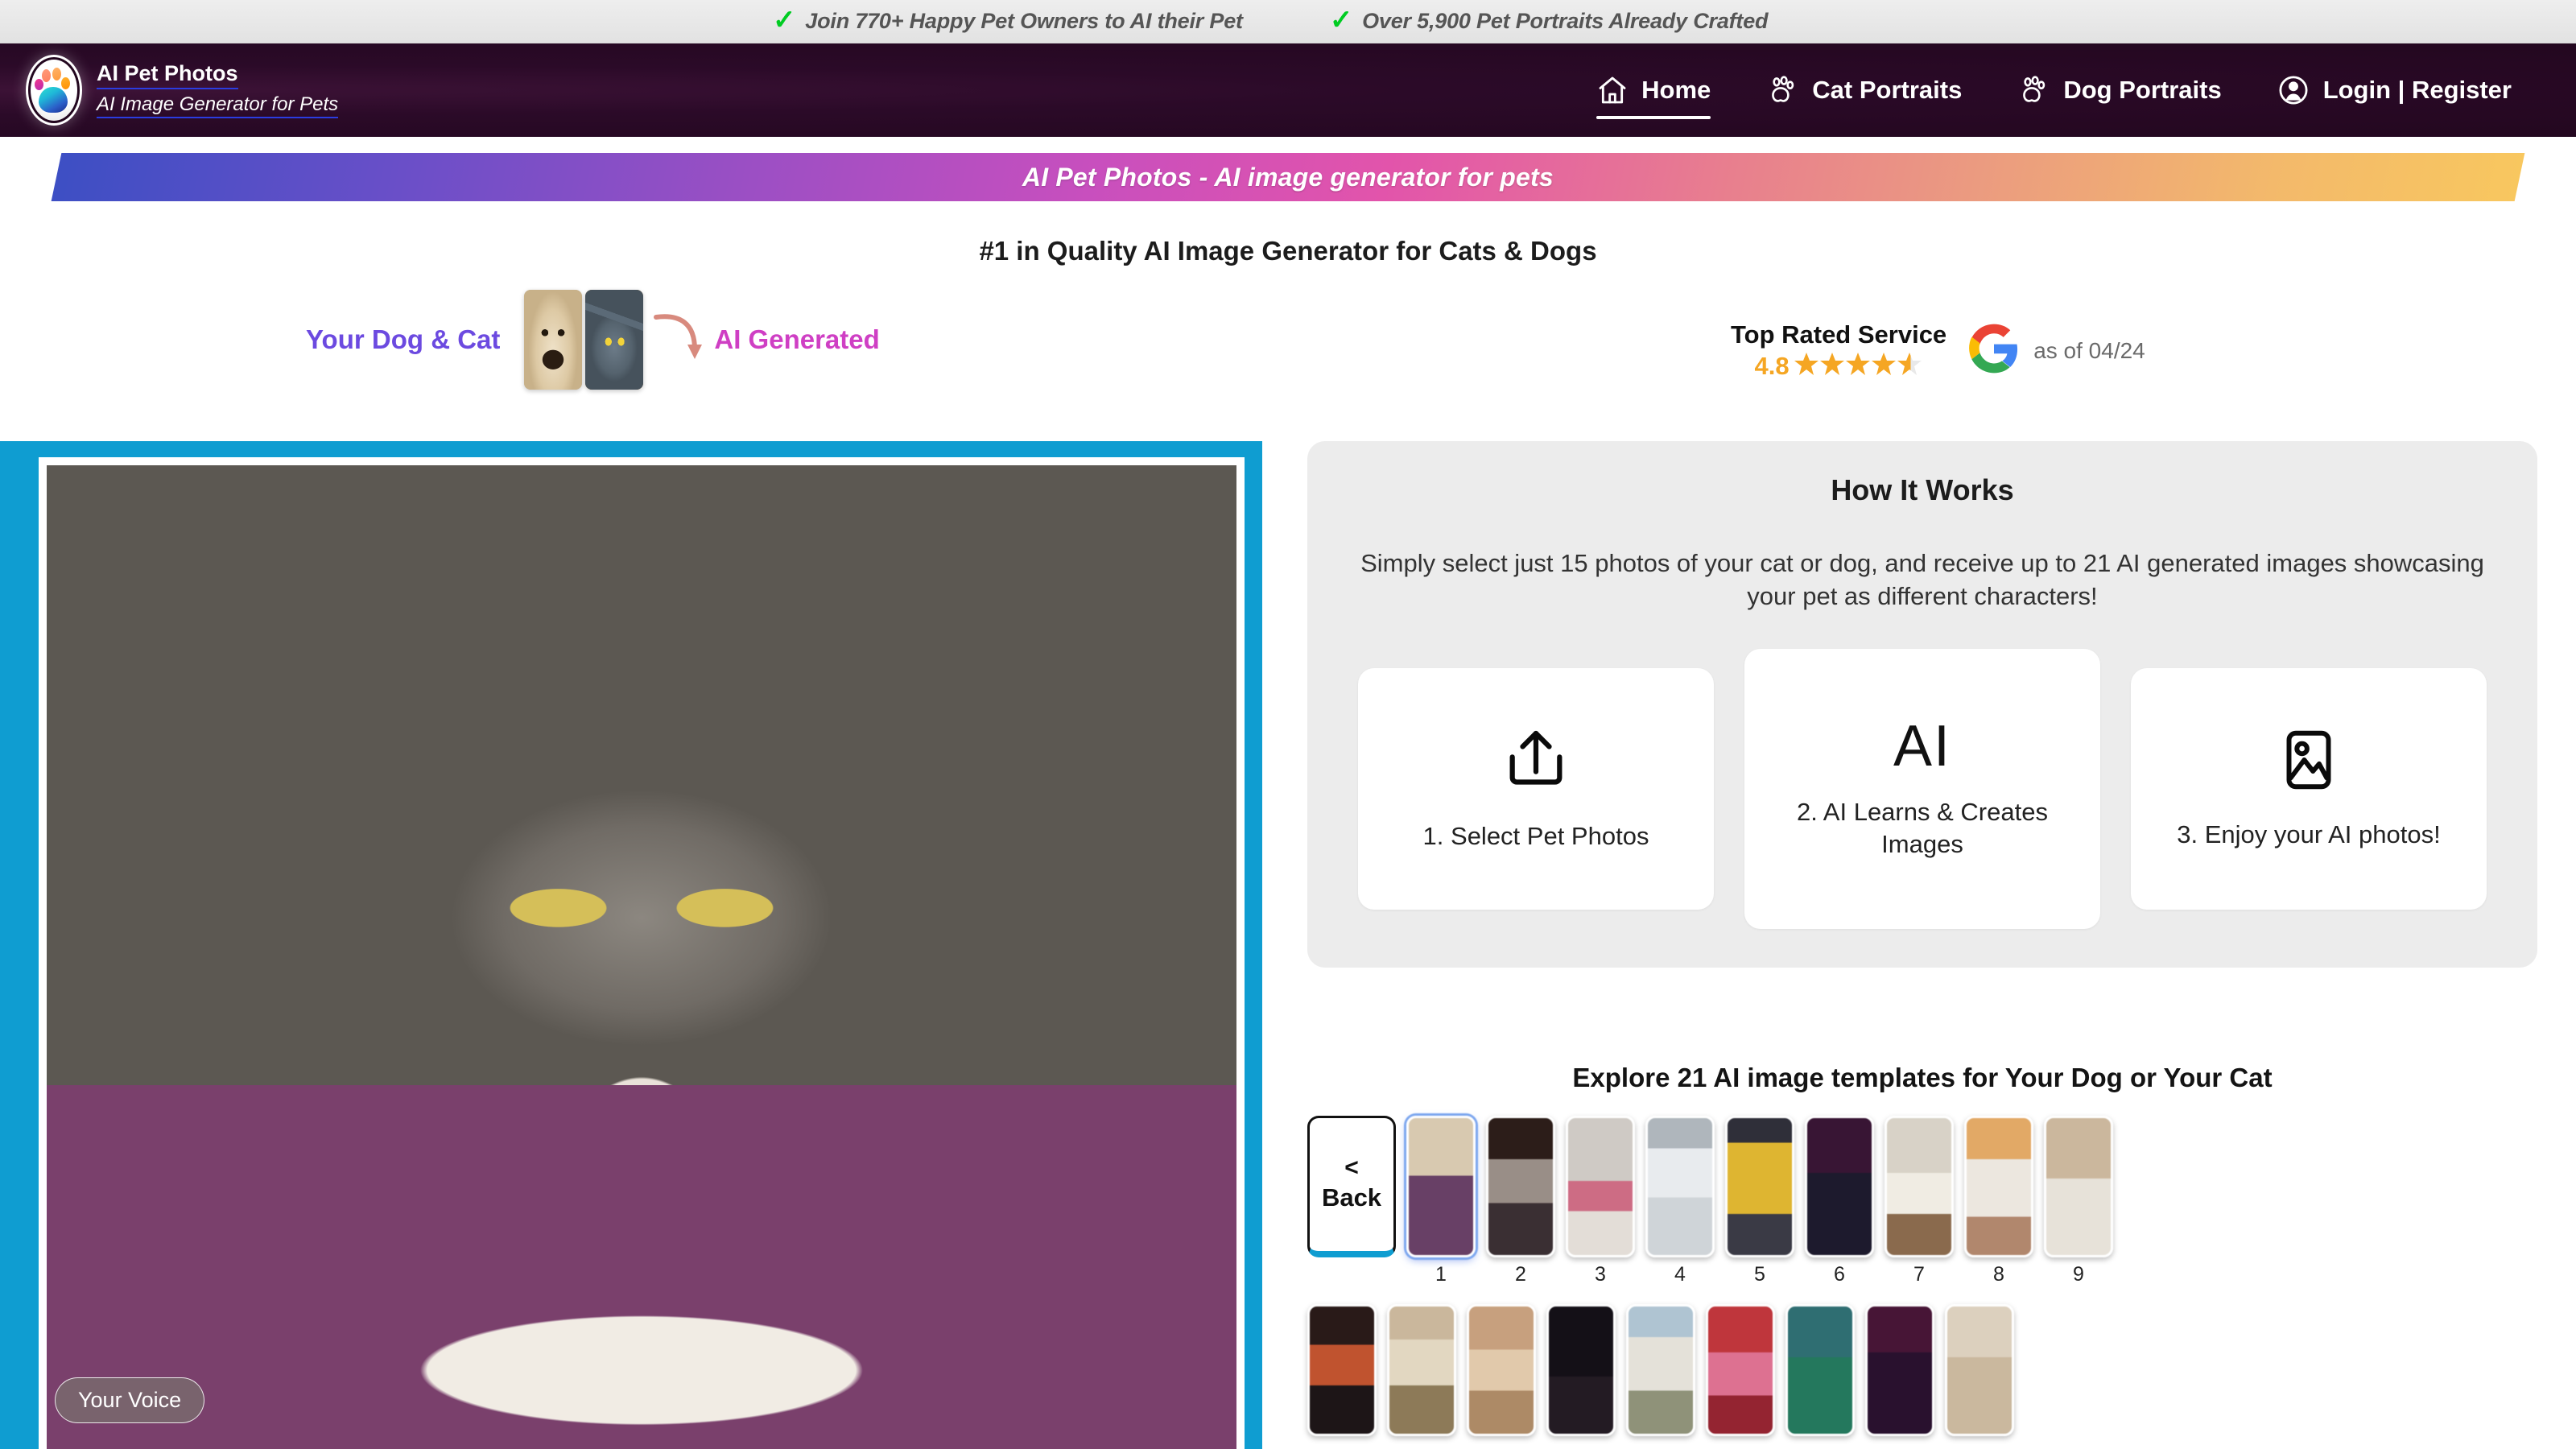 This screenshot has width=2576, height=1449. I want to click on template-cell: 2, so click(1520, 1200).